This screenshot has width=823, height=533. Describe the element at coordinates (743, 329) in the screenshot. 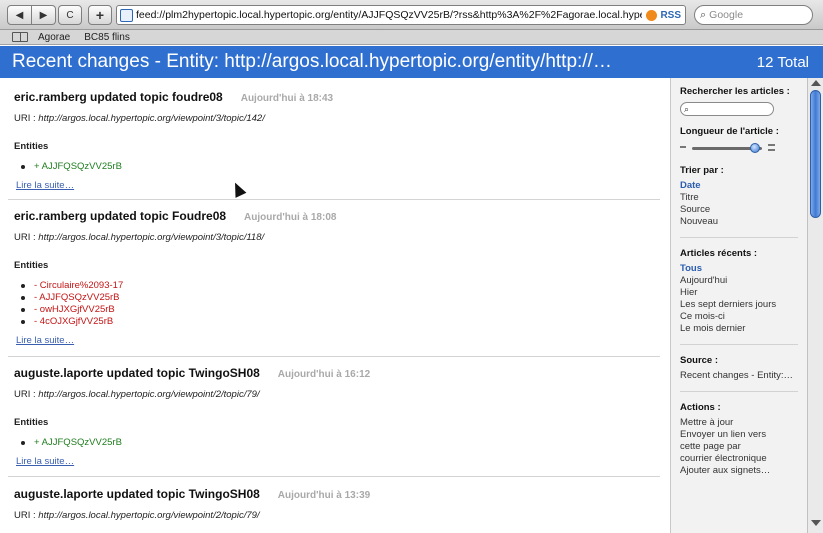

I see `recent-last-month: Le mois dernier` at that location.